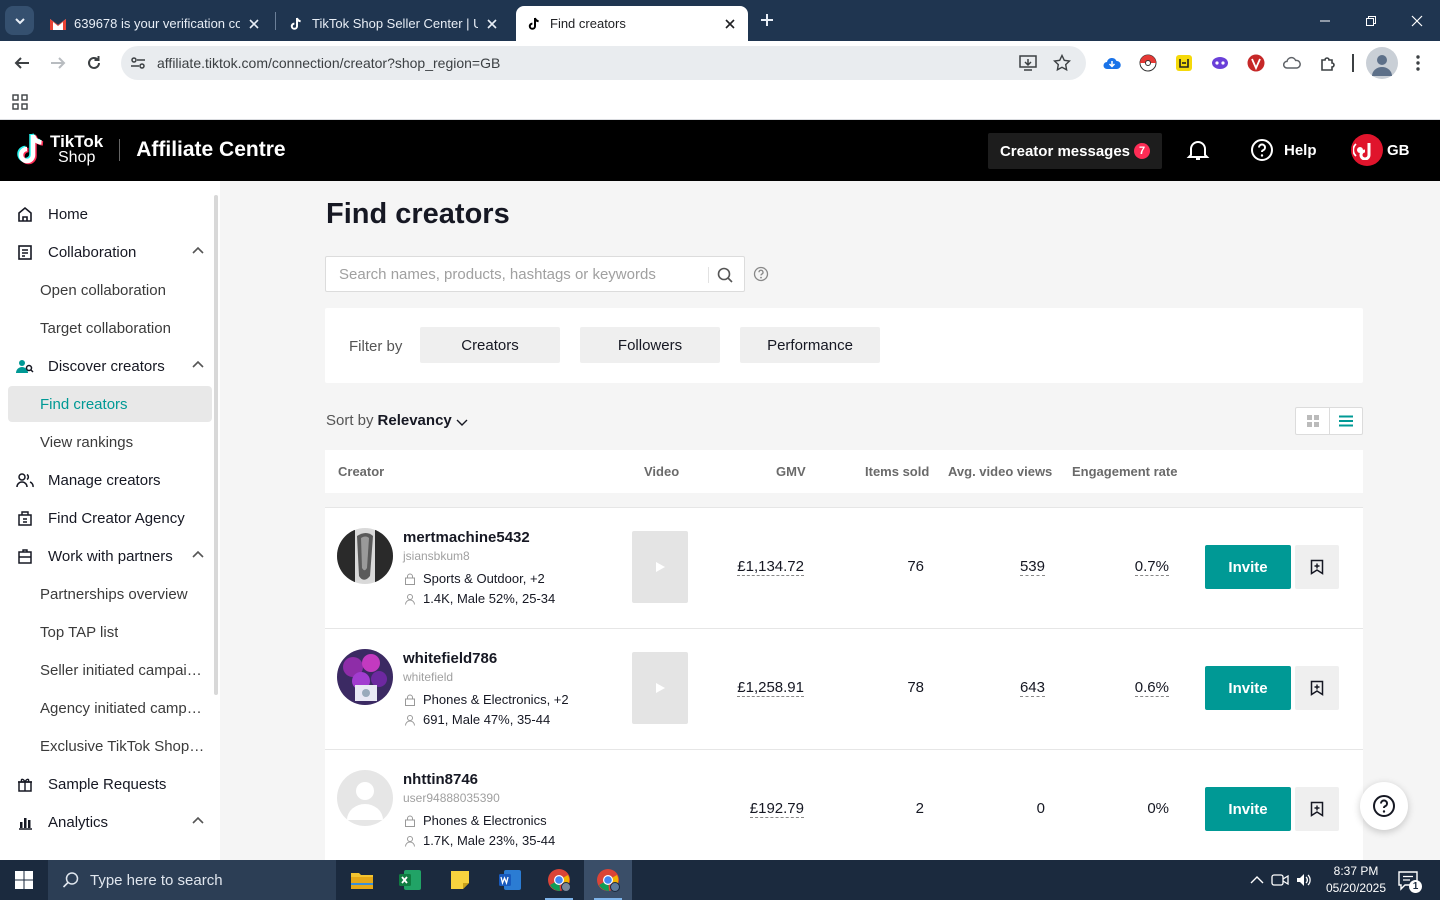 The height and width of the screenshot is (900, 1440). I want to click on sticky-notes-icon, so click(460, 880).